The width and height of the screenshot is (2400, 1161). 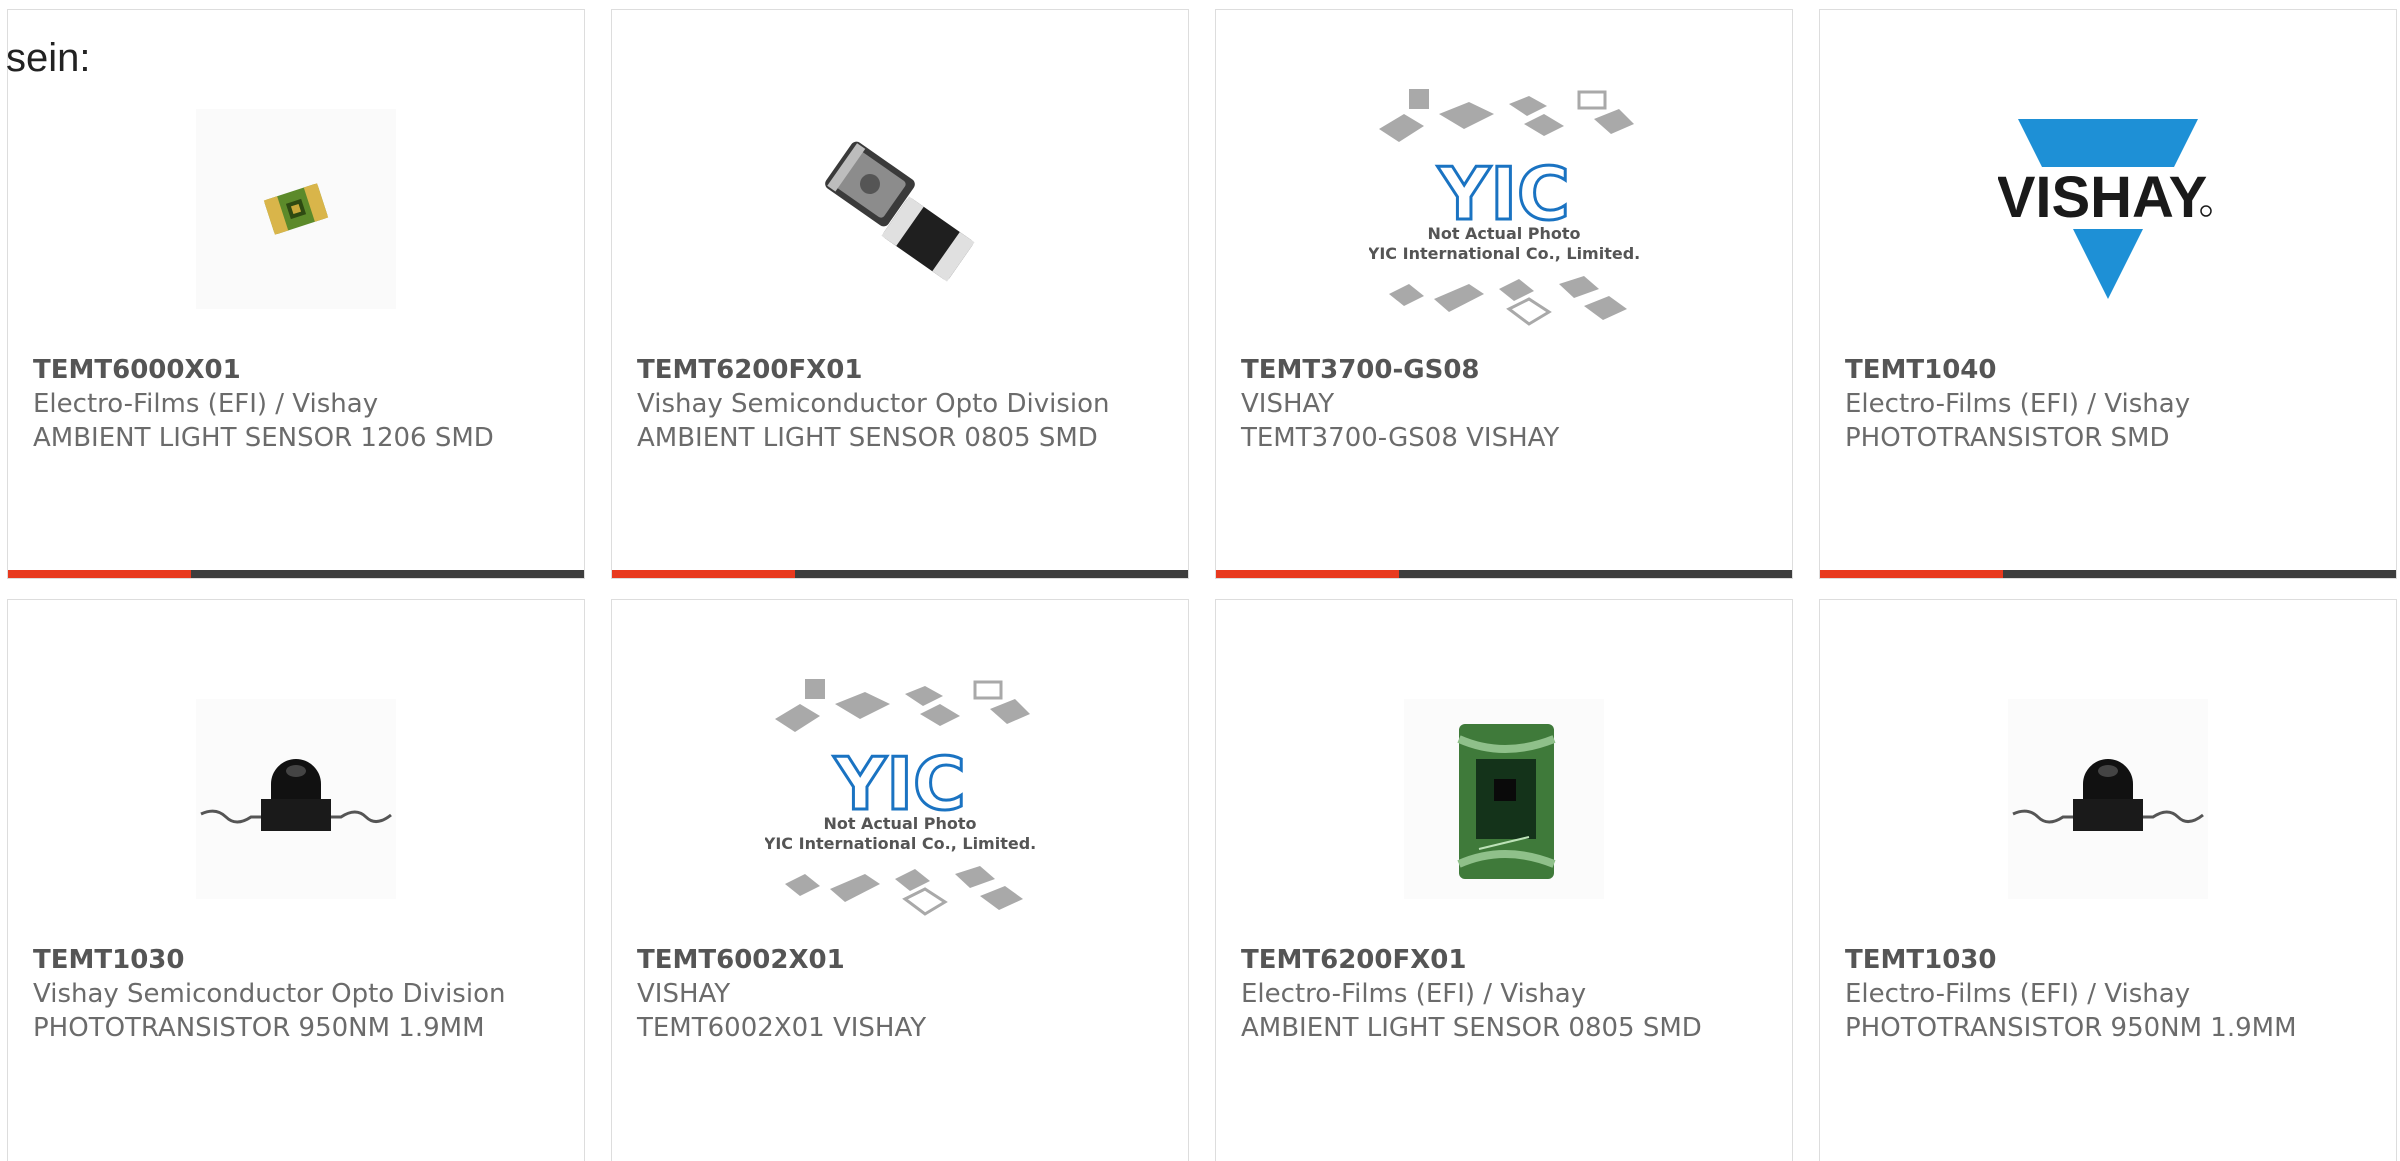 I want to click on part-number: TEMT1040, so click(x=2114, y=370).